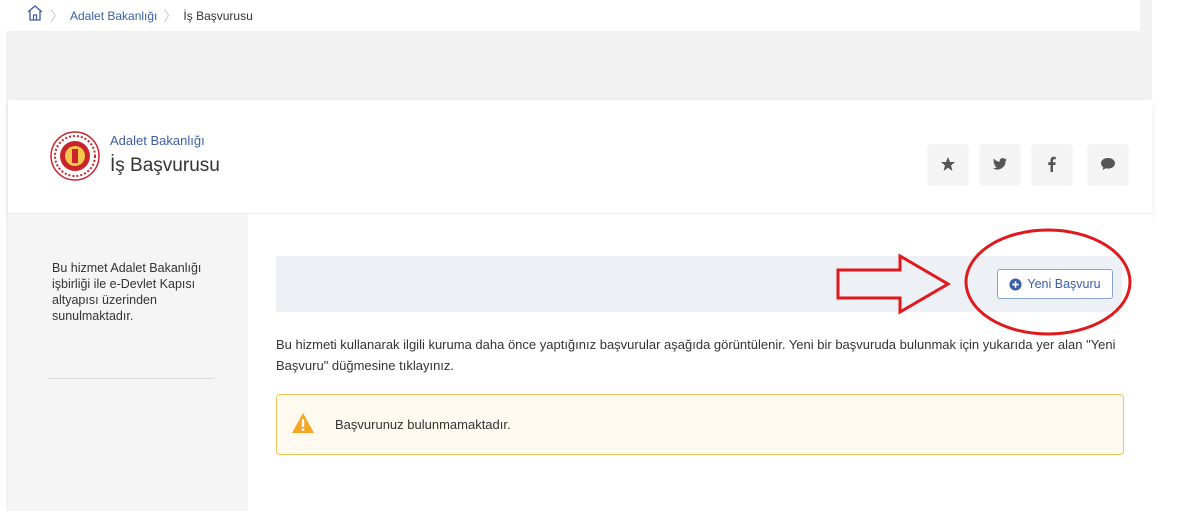 The height and width of the screenshot is (511, 1196). What do you see at coordinates (113, 16) in the screenshot?
I see `breadcrumb-item-institution: Adalet Bakanlığı` at bounding box center [113, 16].